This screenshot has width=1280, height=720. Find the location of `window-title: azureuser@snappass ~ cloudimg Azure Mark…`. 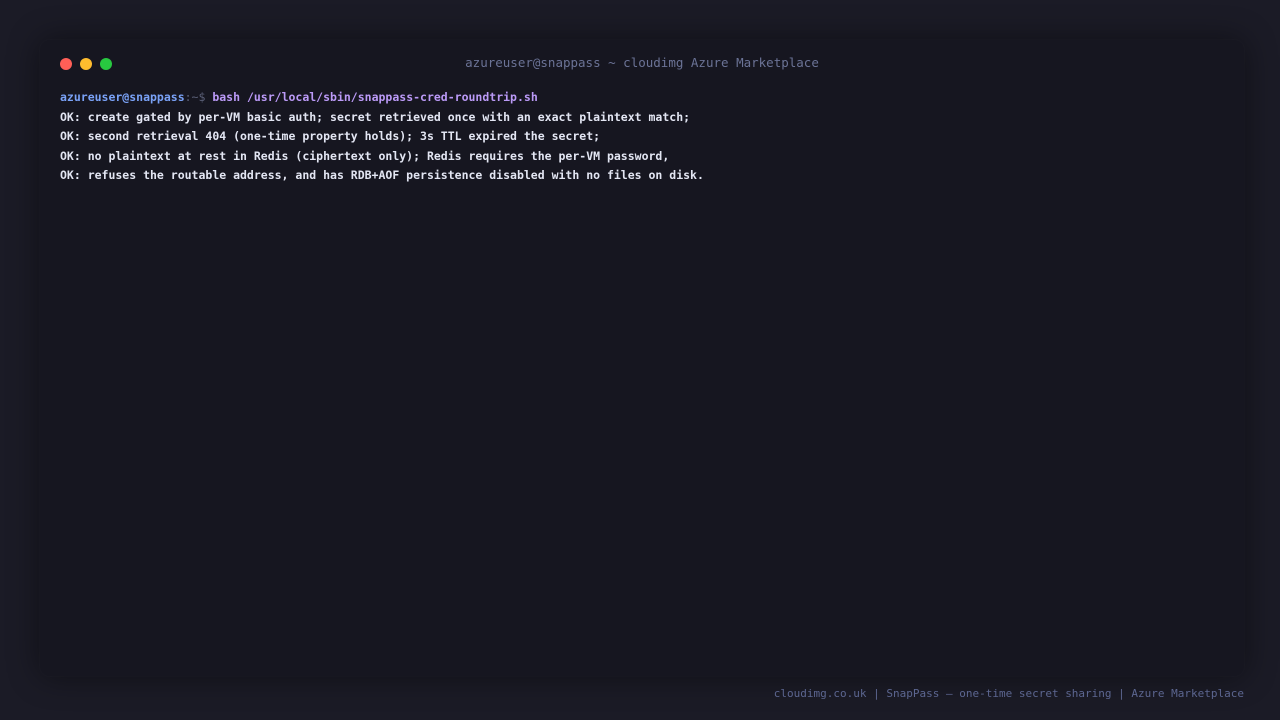

window-title: azureuser@snappass ~ cloudimg Azure Mark… is located at coordinates (642, 62).